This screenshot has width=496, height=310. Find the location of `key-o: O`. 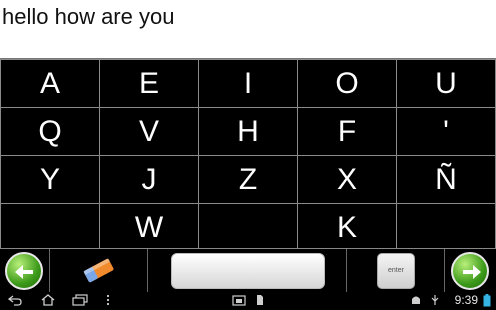

key-o: O is located at coordinates (347, 83).